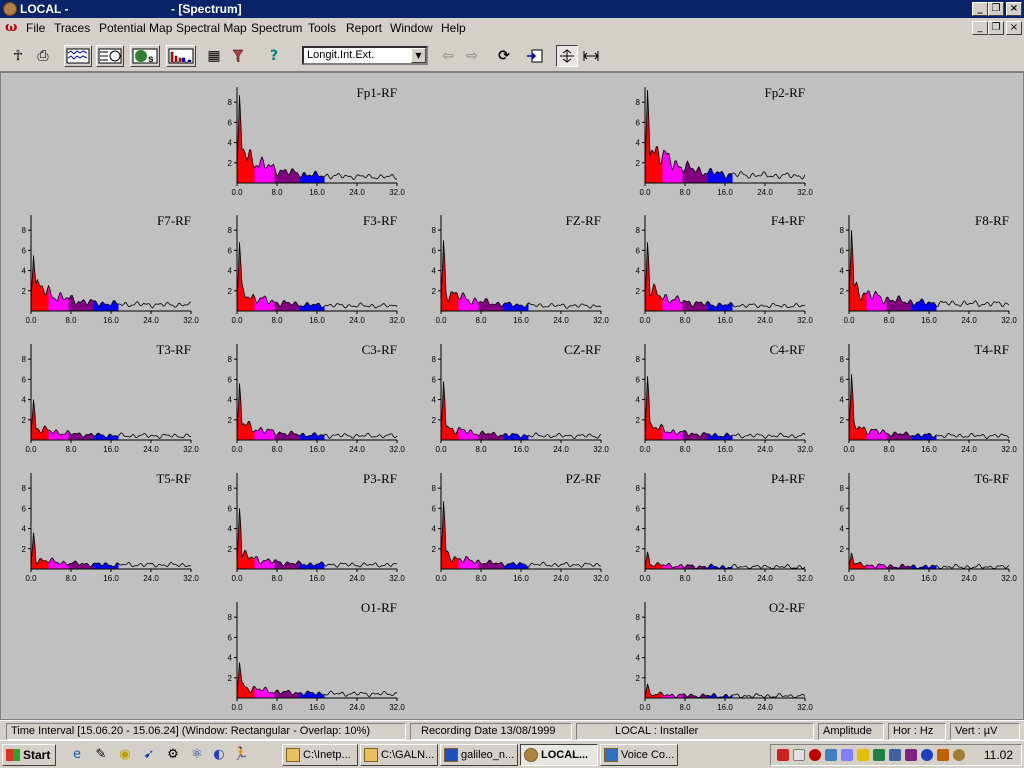 The image size is (1024, 768). What do you see at coordinates (504, 56) in the screenshot?
I see `refresh-icon: ⟳` at bounding box center [504, 56].